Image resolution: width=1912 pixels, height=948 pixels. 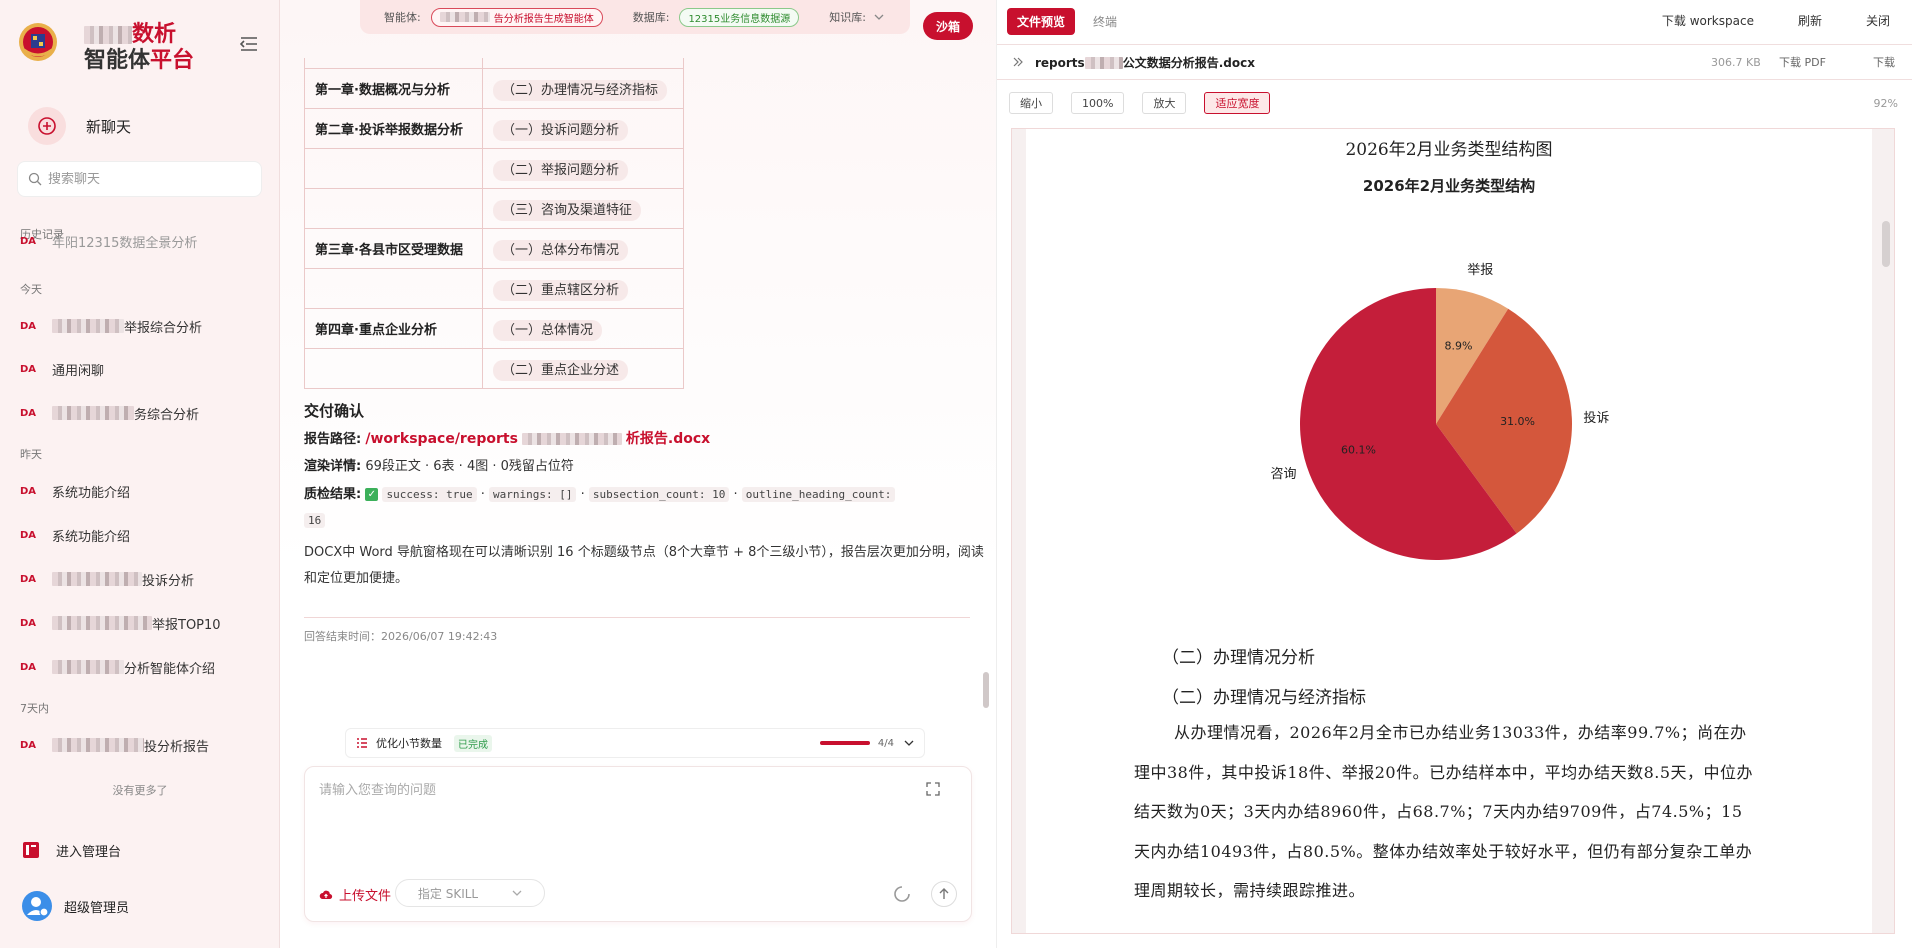 I want to click on new-chat-button: 新聊天, so click(x=80, y=126).